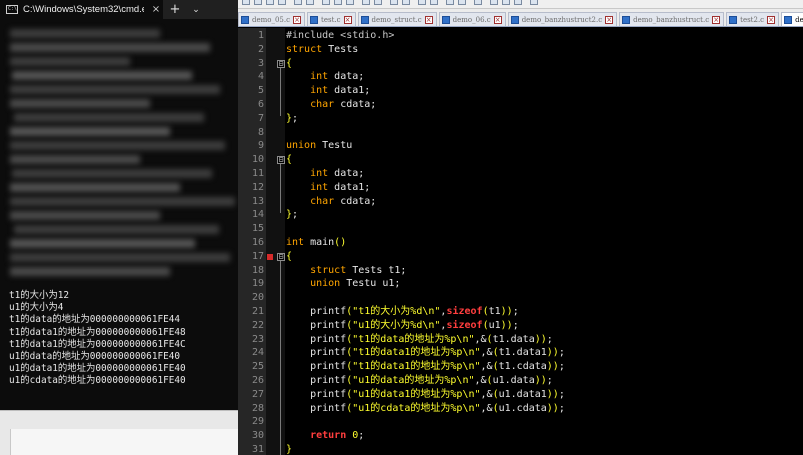 Image resolution: width=803 pixels, height=455 pixels. I want to click on code-line: 16 int main(), so click(520, 243).